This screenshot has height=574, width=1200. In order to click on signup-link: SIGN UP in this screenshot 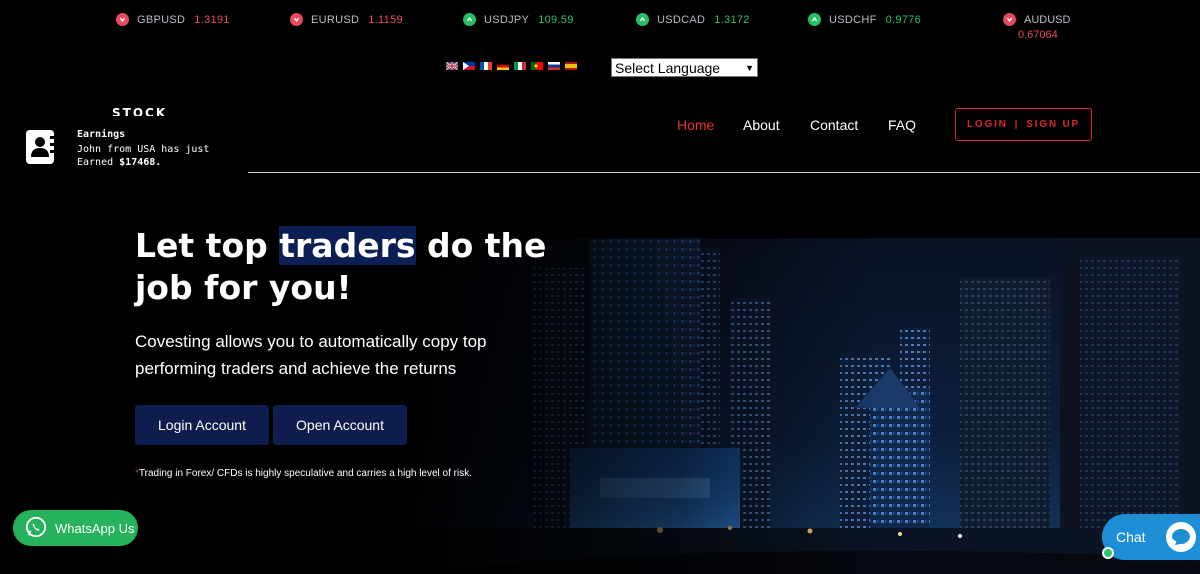, I will do `click(1053, 124)`.